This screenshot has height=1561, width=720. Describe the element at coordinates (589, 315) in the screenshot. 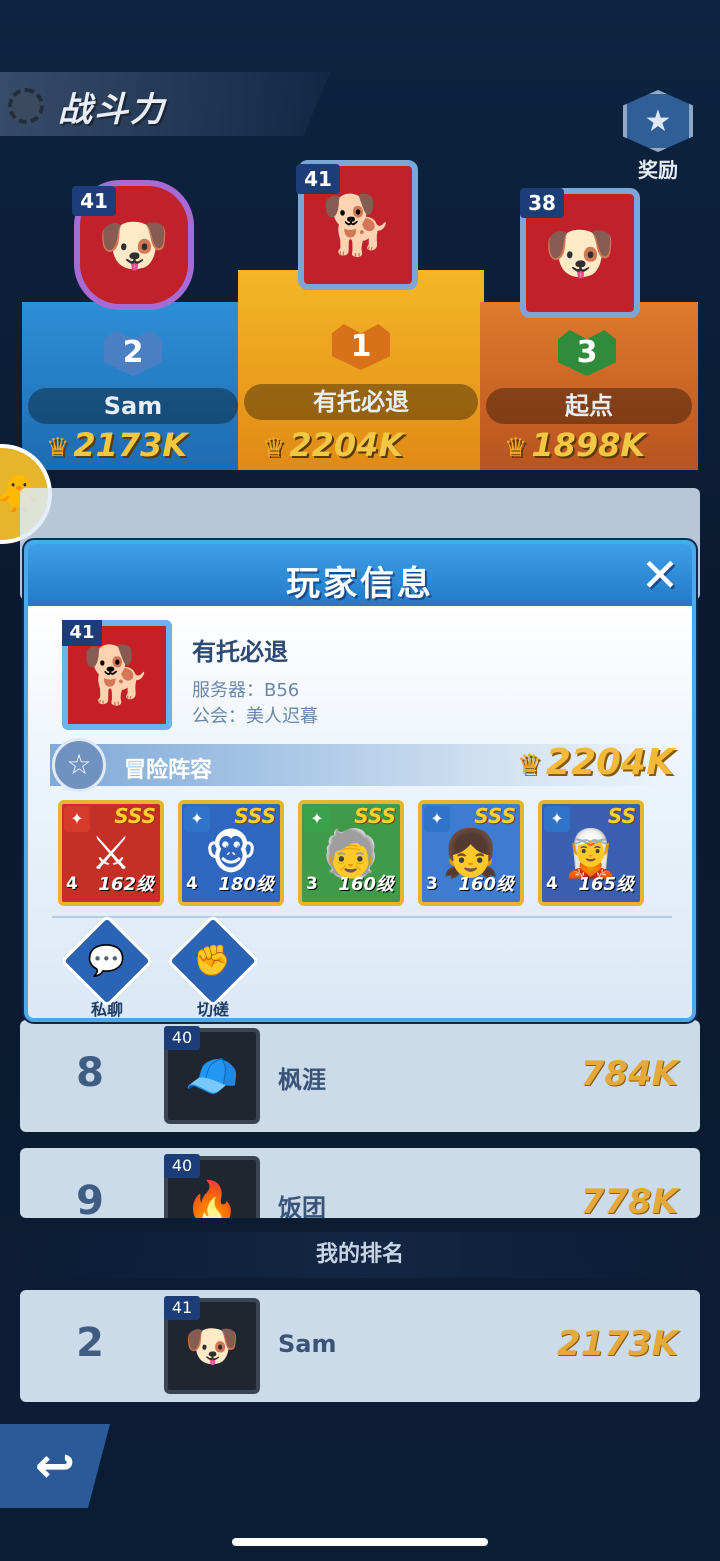

I see `podium-third: 🐶 38 3 起点 ♛ 1898K` at that location.